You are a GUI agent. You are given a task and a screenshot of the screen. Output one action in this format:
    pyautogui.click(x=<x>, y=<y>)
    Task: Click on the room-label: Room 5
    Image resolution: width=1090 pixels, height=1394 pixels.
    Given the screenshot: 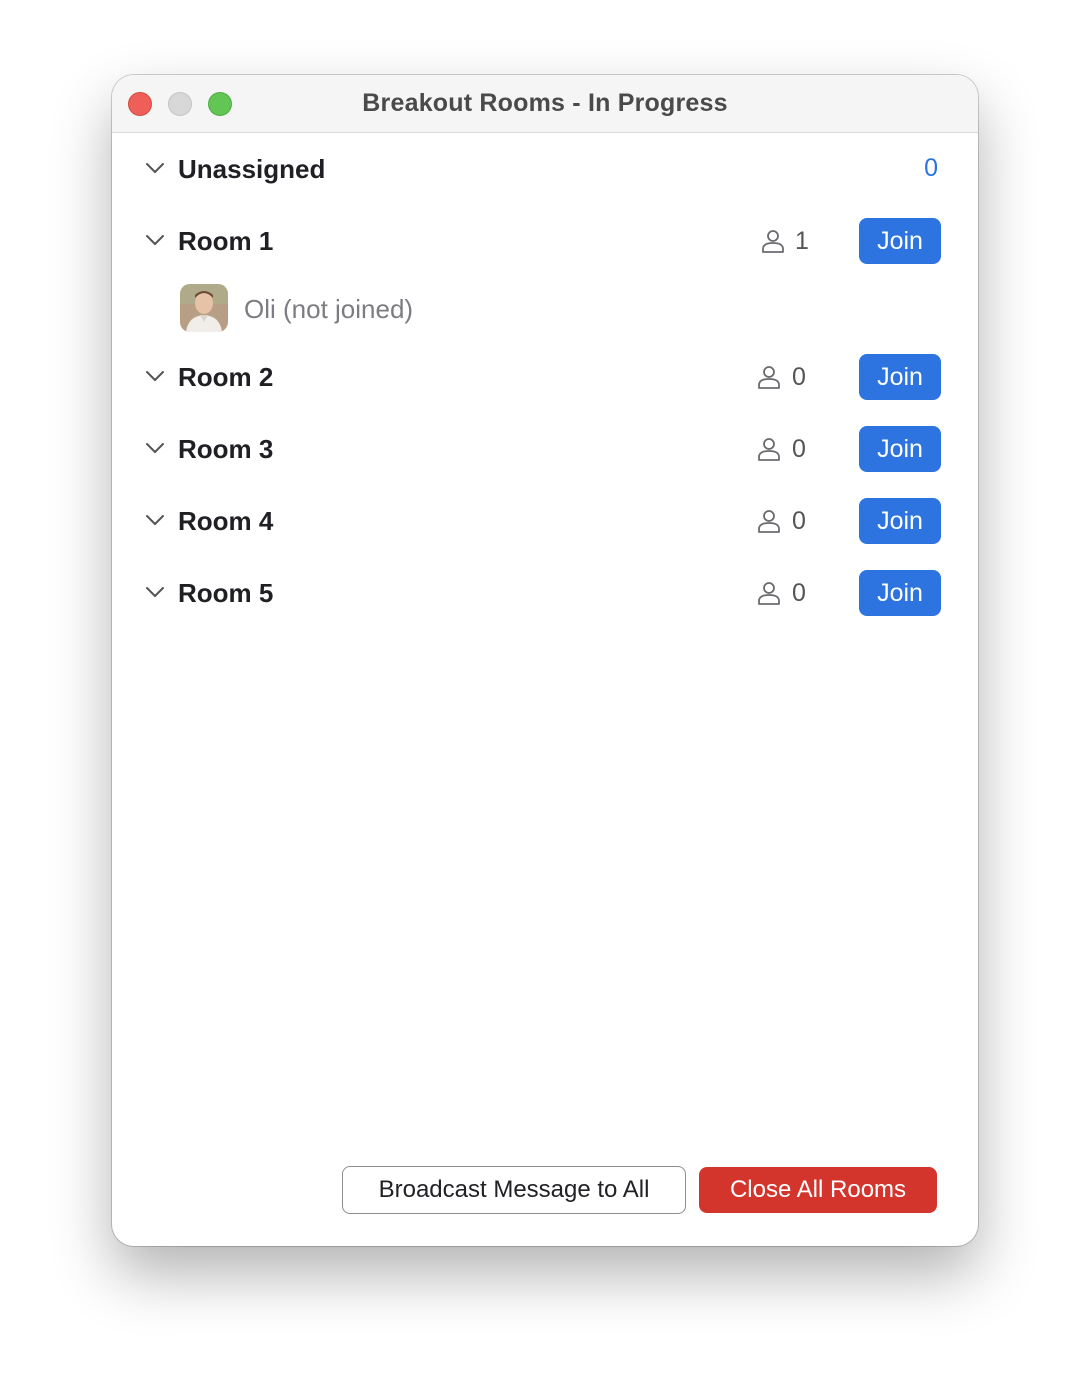 What is the action you would take?
    pyautogui.click(x=226, y=593)
    